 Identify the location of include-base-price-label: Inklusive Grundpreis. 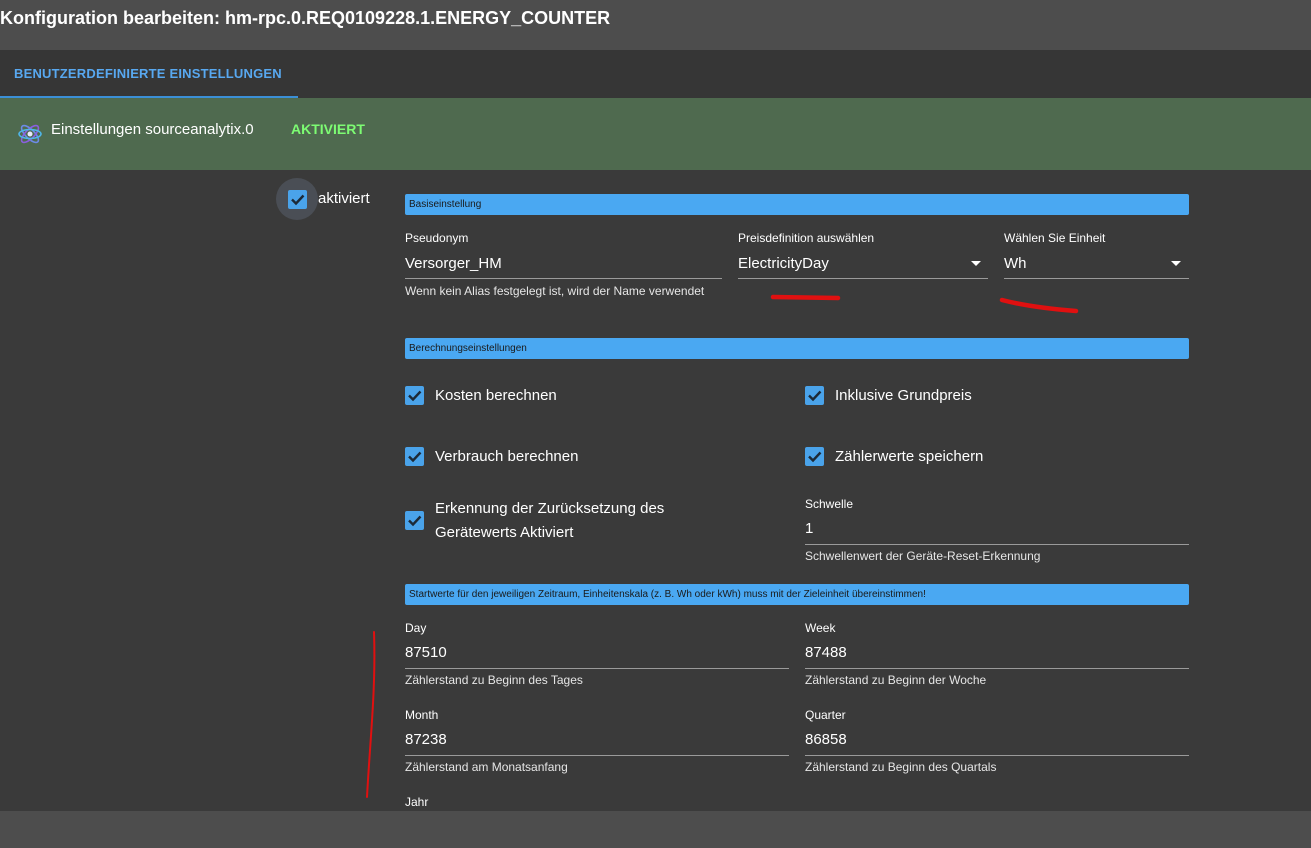
(903, 395).